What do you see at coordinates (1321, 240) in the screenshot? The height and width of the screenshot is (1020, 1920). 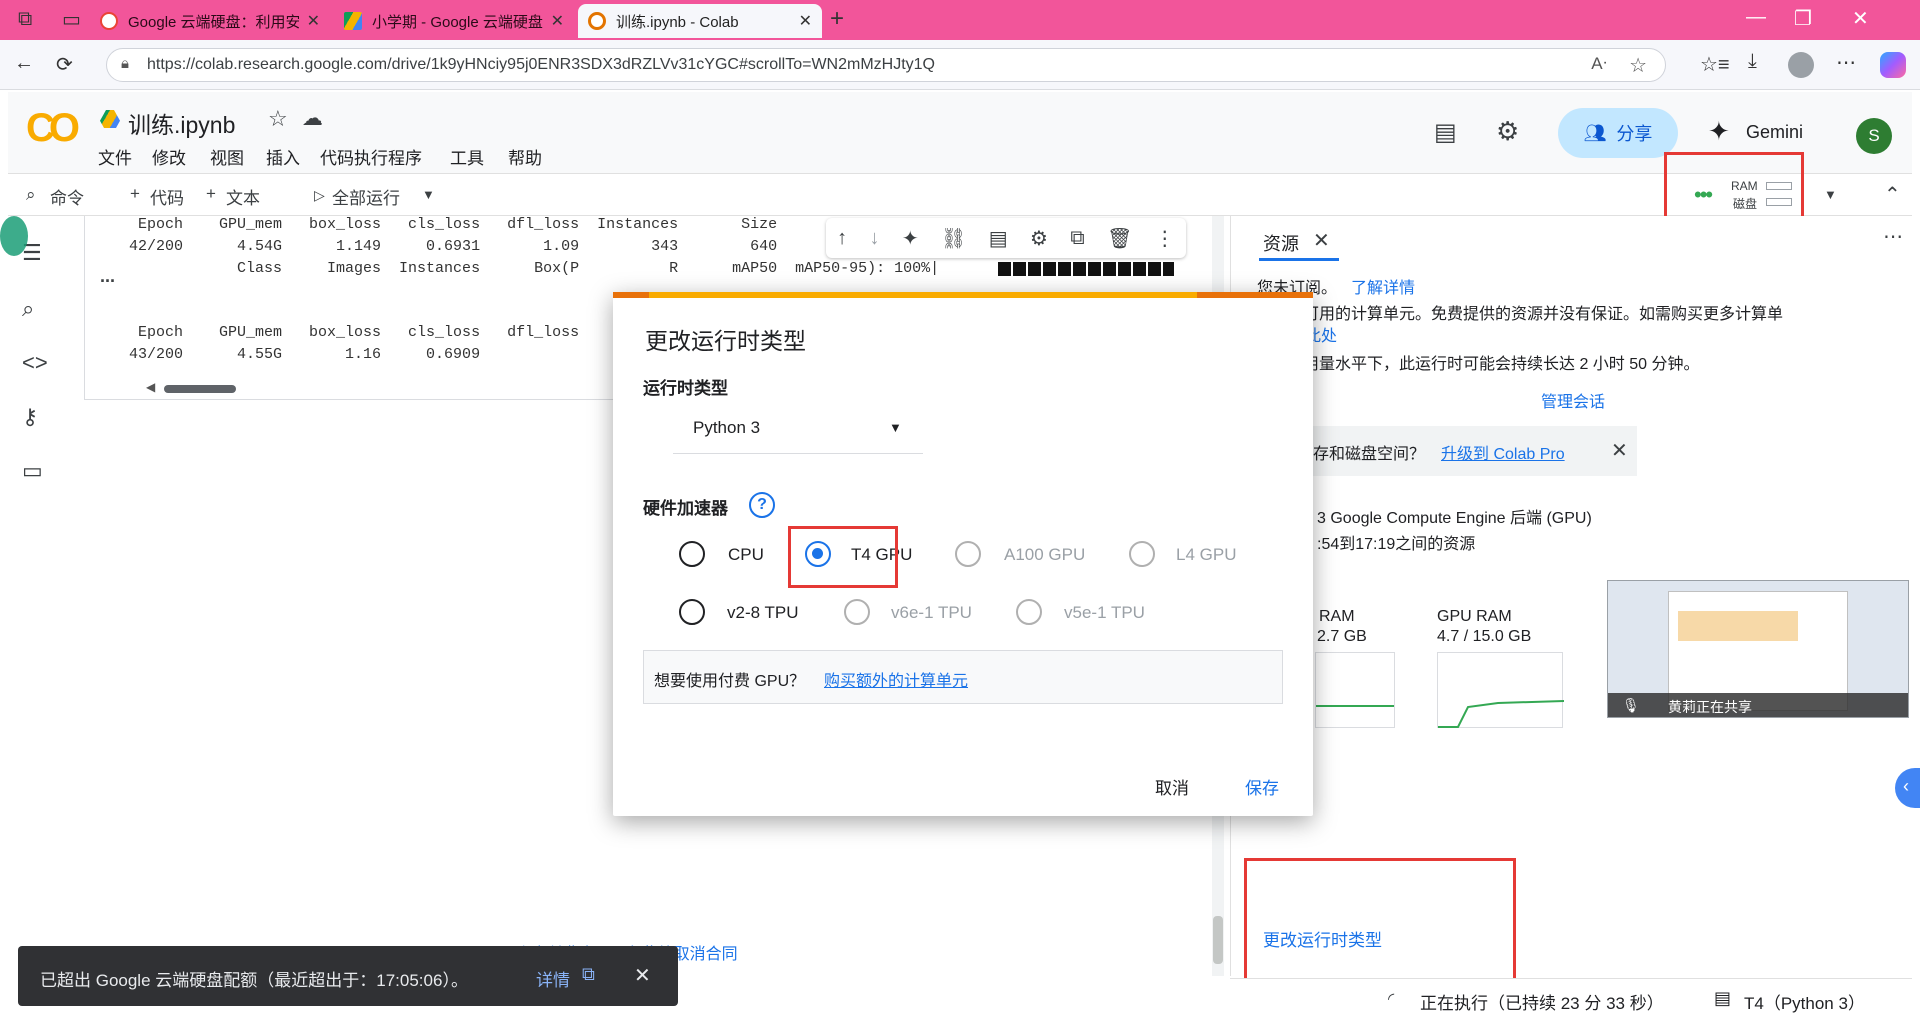 I see `close-panel-icon: ✕` at bounding box center [1321, 240].